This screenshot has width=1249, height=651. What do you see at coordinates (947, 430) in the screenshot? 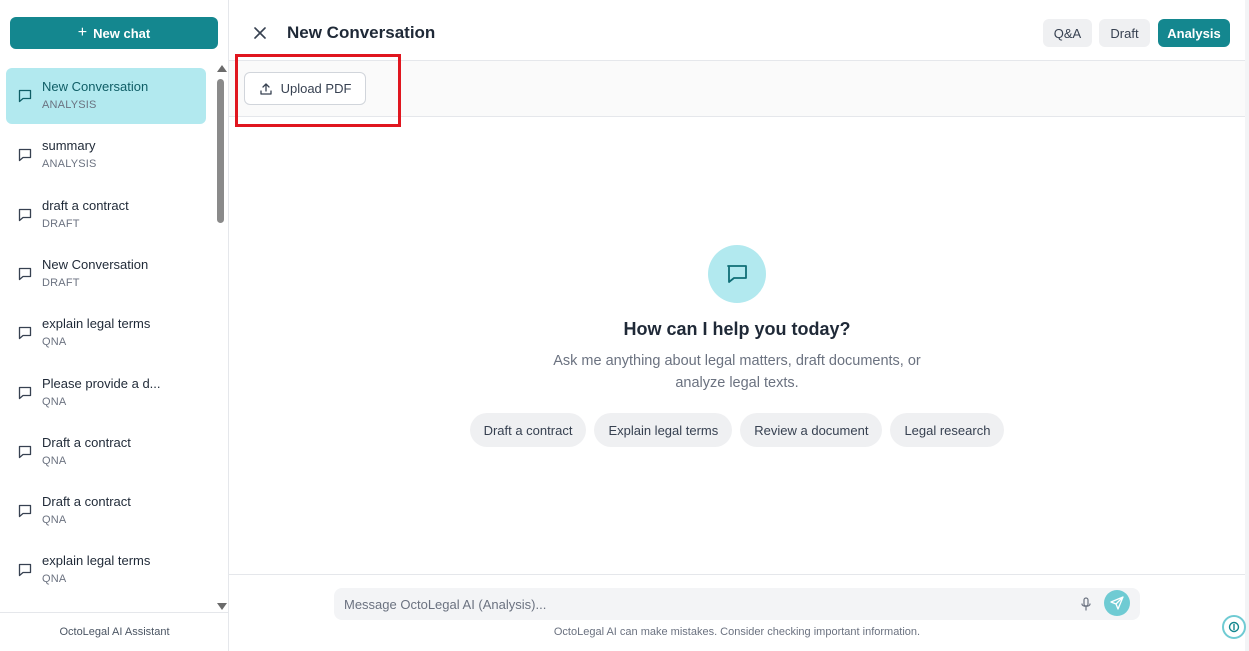
I see `suggestion-chip-legal-research: Legal research` at bounding box center [947, 430].